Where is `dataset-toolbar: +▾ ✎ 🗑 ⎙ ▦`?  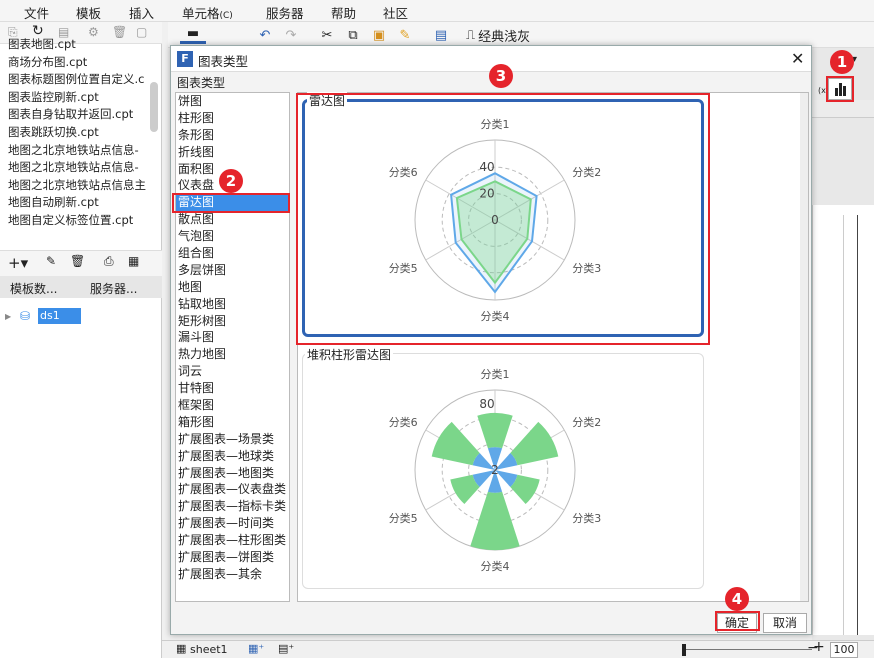
dataset-toolbar: +▾ ✎ 🗑 ⎙ ▦ is located at coordinates (81, 263).